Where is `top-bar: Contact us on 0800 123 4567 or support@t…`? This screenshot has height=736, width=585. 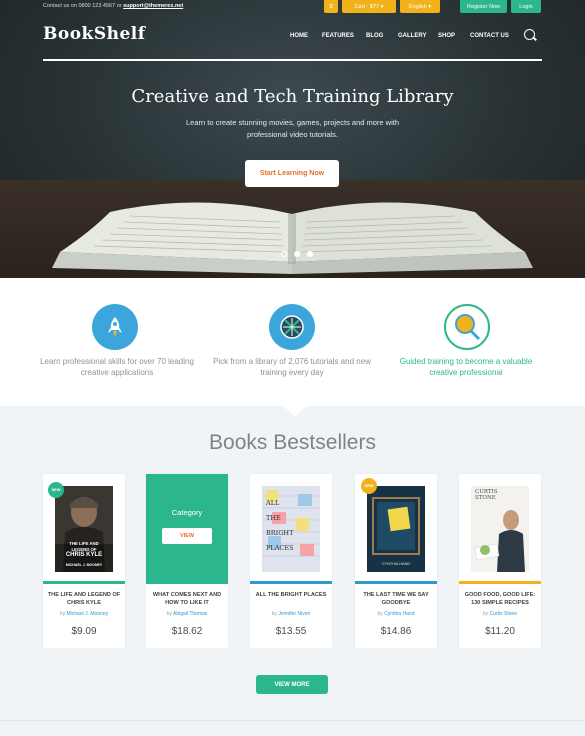 top-bar: Contact us on 0800 123 4567 or support@t… is located at coordinates (292, 7).